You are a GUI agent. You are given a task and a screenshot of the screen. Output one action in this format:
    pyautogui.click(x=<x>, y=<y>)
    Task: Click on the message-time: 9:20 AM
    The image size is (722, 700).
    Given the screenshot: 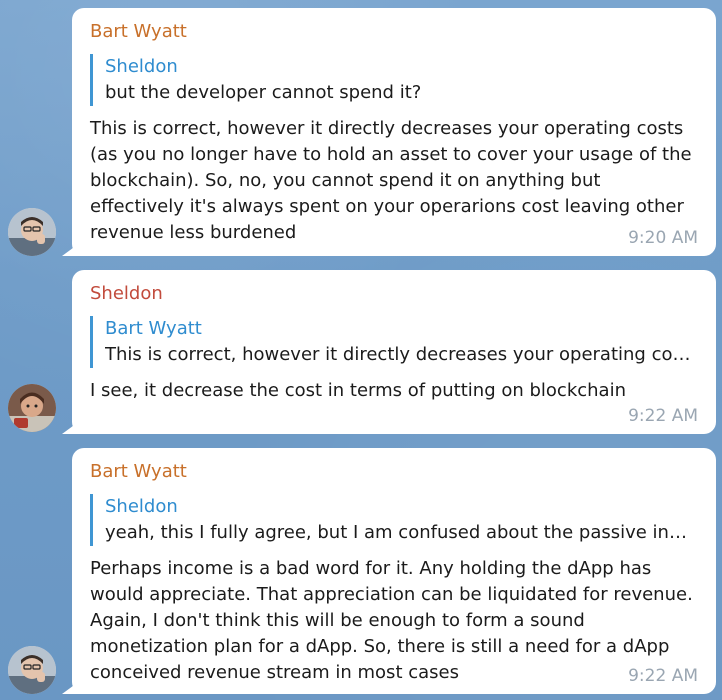 What is the action you would take?
    pyautogui.click(x=663, y=238)
    